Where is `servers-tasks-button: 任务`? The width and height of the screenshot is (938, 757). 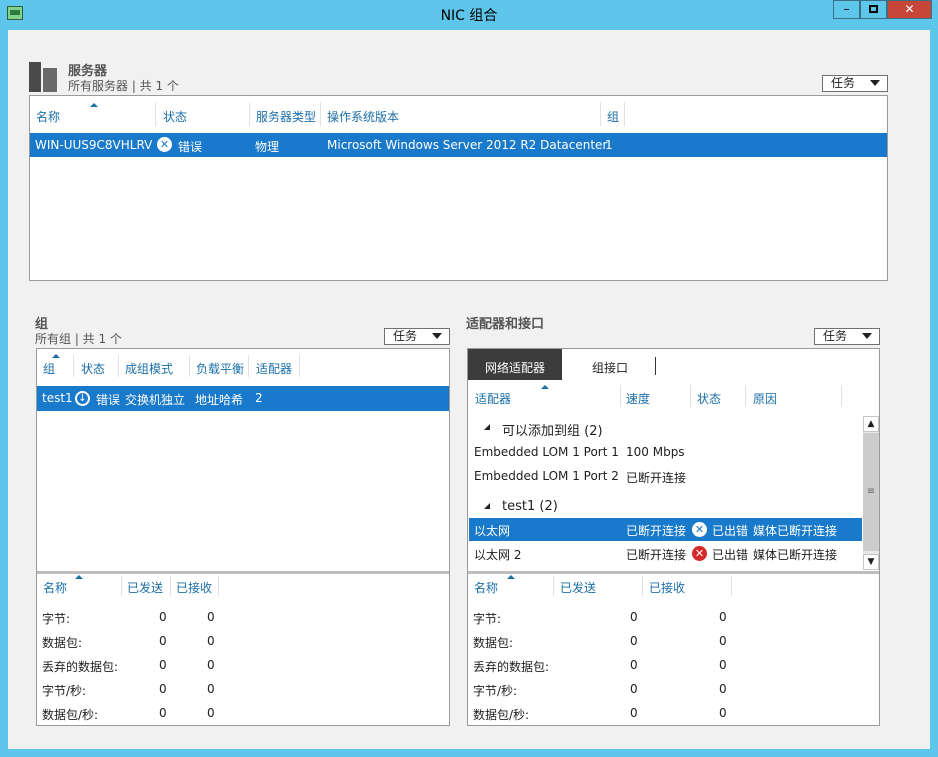
servers-tasks-button: 任务 is located at coordinates (855, 83).